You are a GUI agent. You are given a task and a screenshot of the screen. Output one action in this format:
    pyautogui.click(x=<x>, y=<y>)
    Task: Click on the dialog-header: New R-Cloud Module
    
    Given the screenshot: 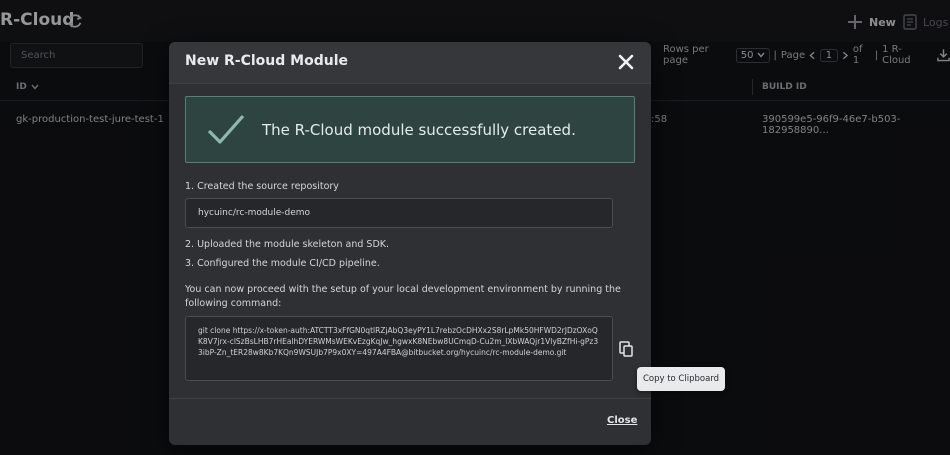 What is the action you would take?
    pyautogui.click(x=410, y=63)
    